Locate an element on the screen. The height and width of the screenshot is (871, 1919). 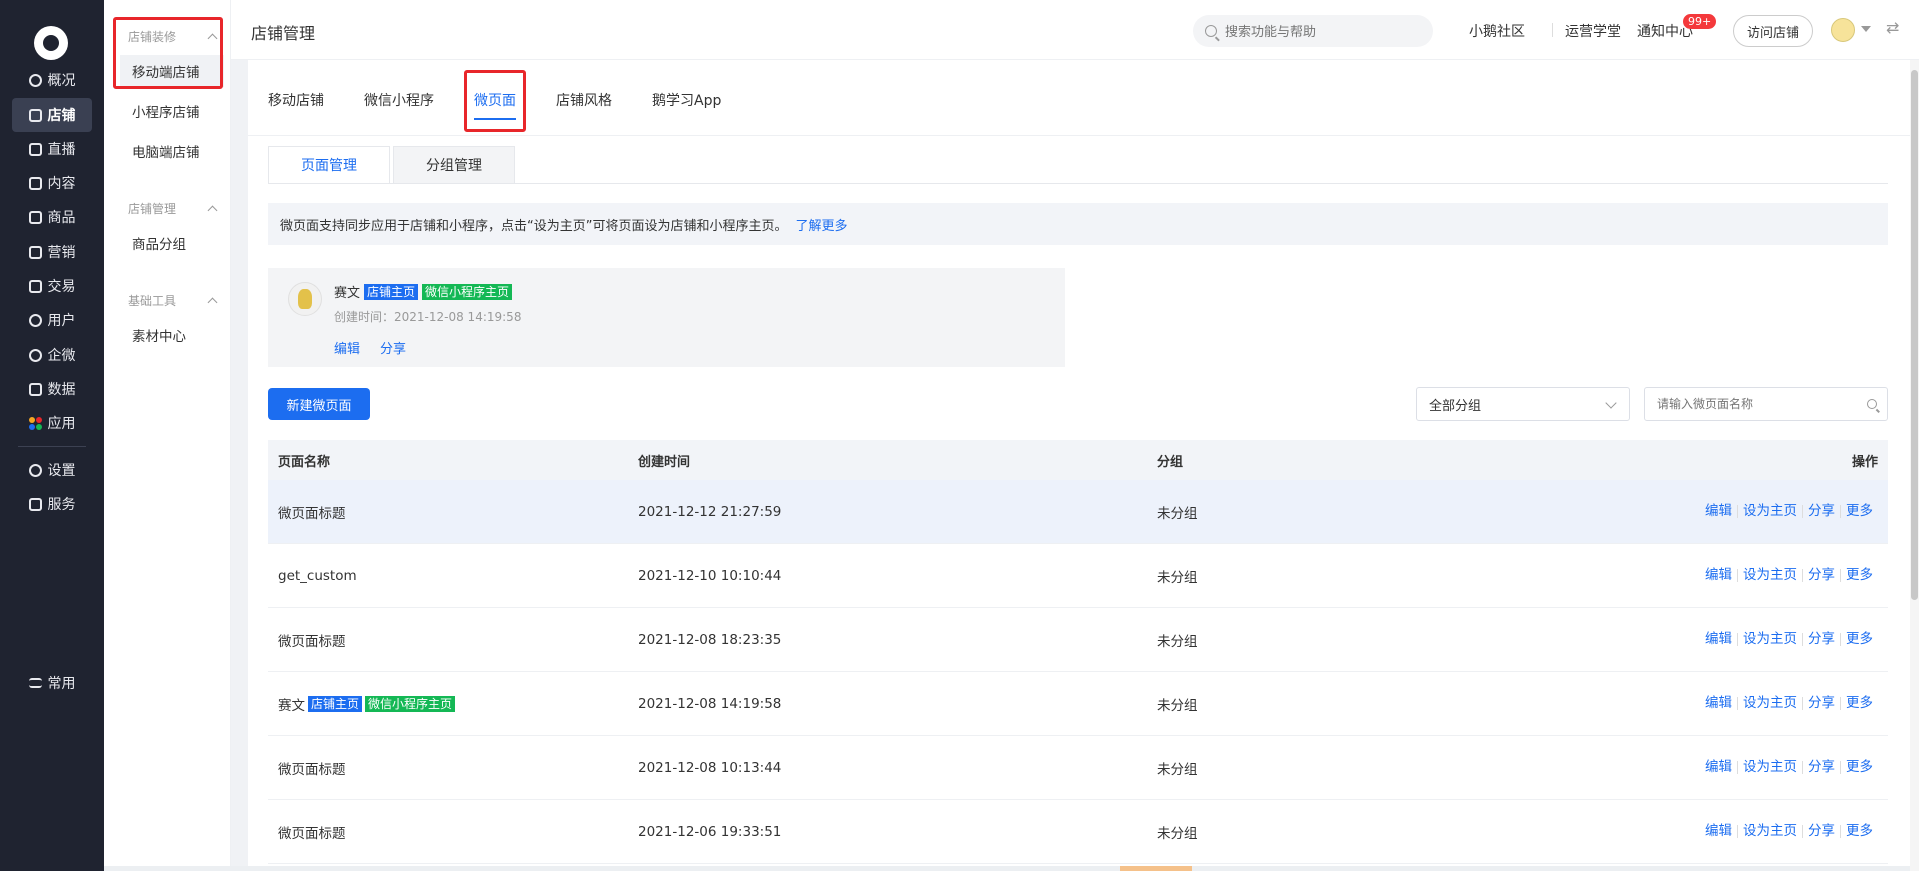
subnav-item-mobile-store: 移动端店铺 is located at coordinates (172, 71).